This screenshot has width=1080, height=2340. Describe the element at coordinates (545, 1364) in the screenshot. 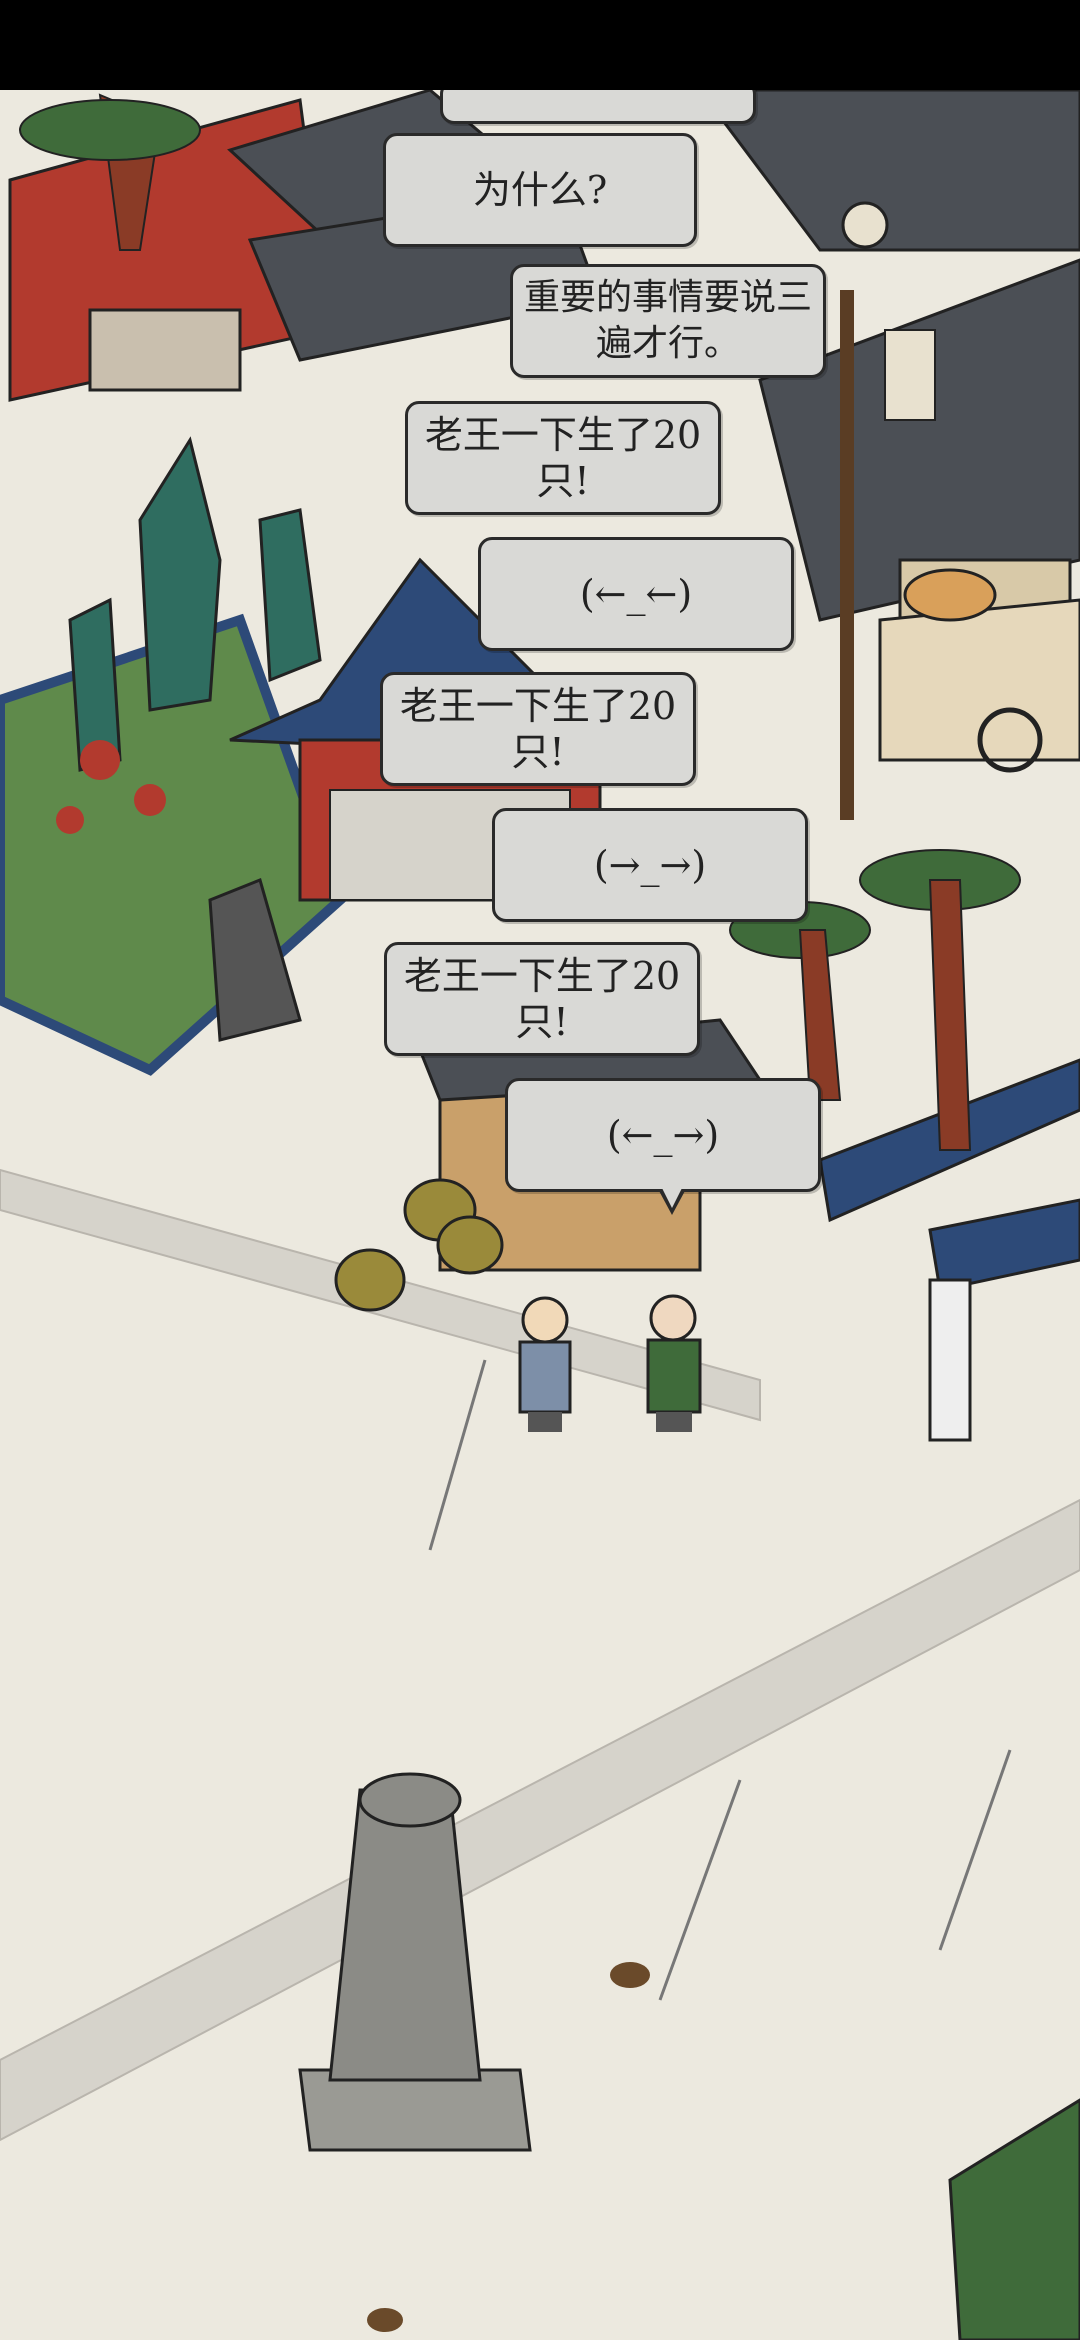

I see `npc-villager` at that location.